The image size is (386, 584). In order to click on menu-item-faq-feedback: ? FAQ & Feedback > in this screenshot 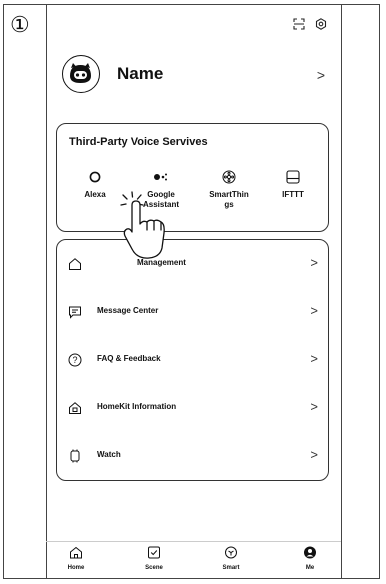, I will do `click(192, 360)`.